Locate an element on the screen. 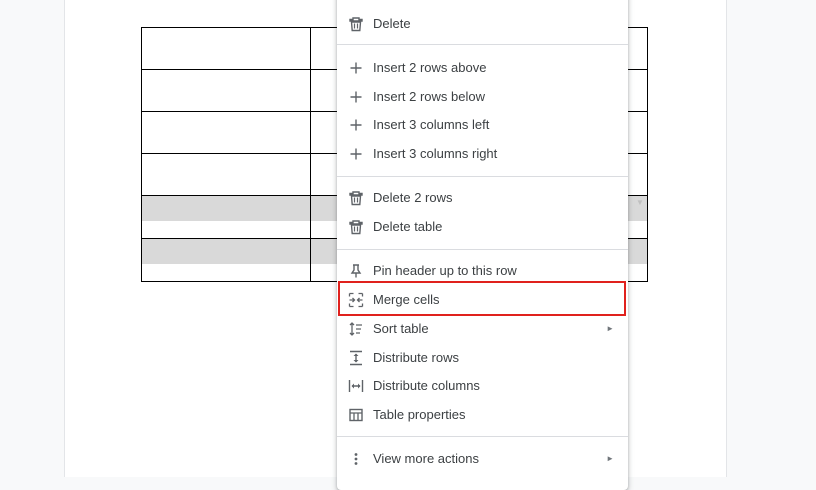  menu-item-label: Insert 3 columns left is located at coordinates (431, 124).